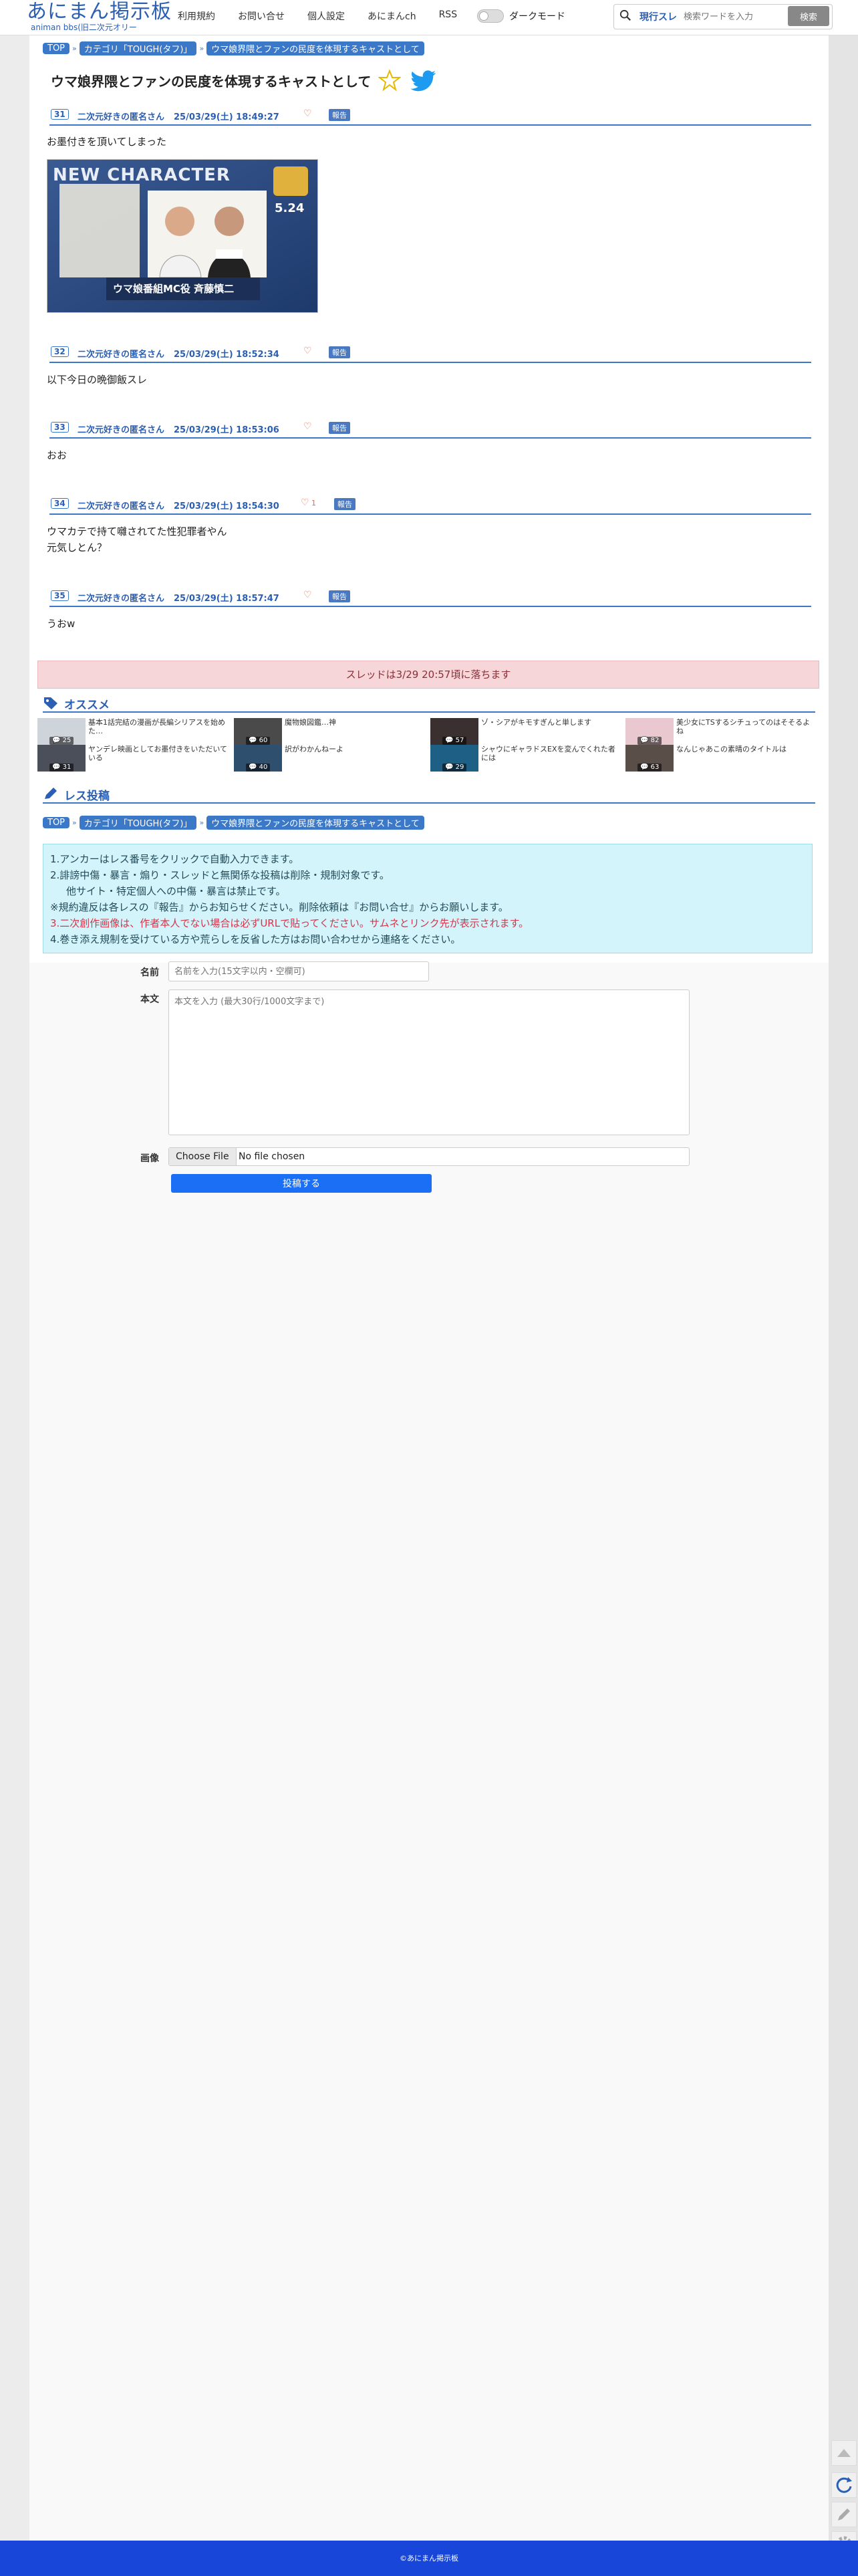 This screenshot has height=2576, width=858. What do you see at coordinates (203, 1156) in the screenshot?
I see `choose-file-button: Choose File` at bounding box center [203, 1156].